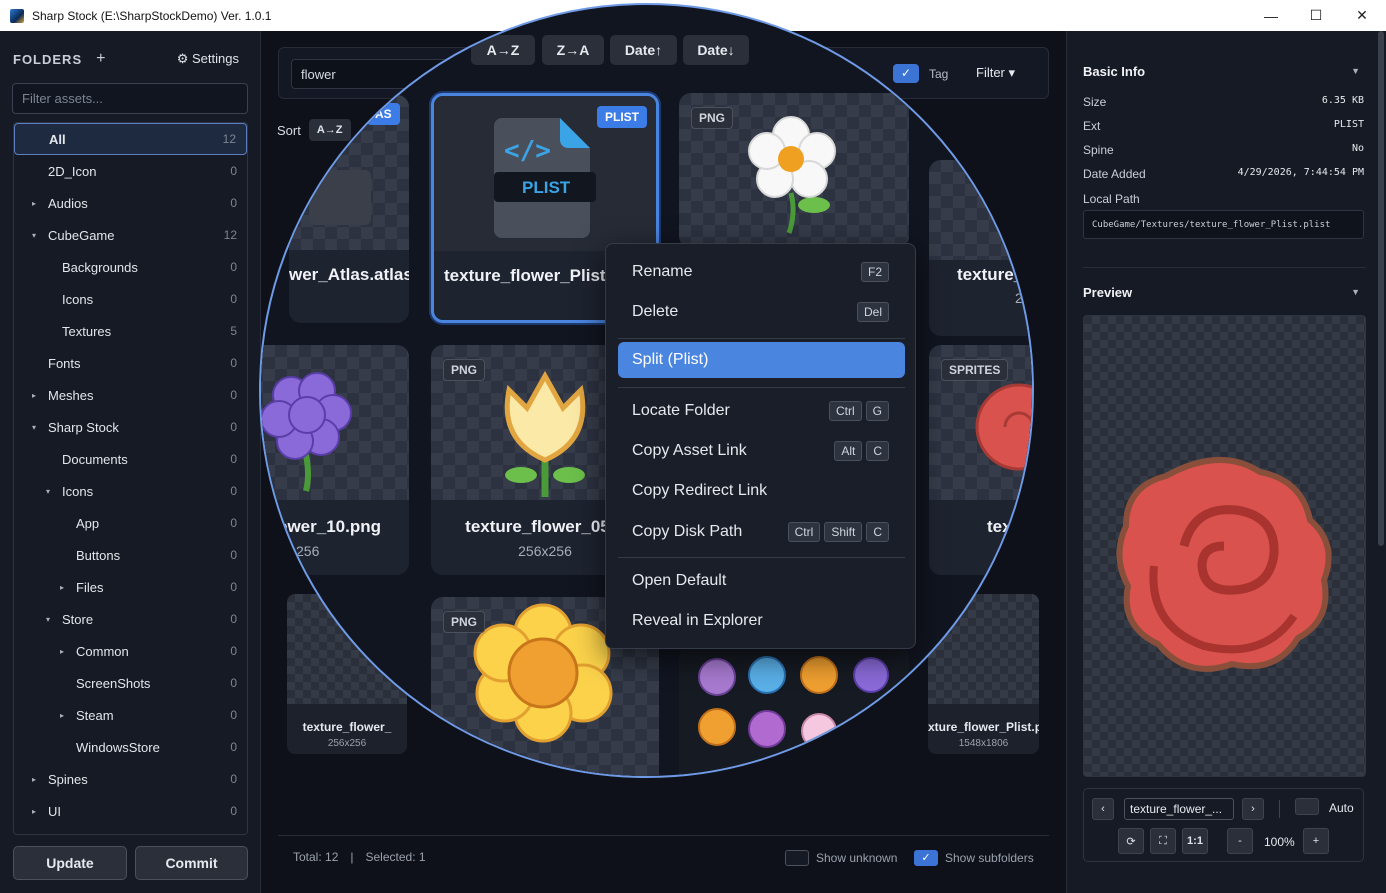 Image resolution: width=1386 pixels, height=893 pixels. Describe the element at coordinates (1271, 15) in the screenshot. I see `minimize-button: —` at that location.